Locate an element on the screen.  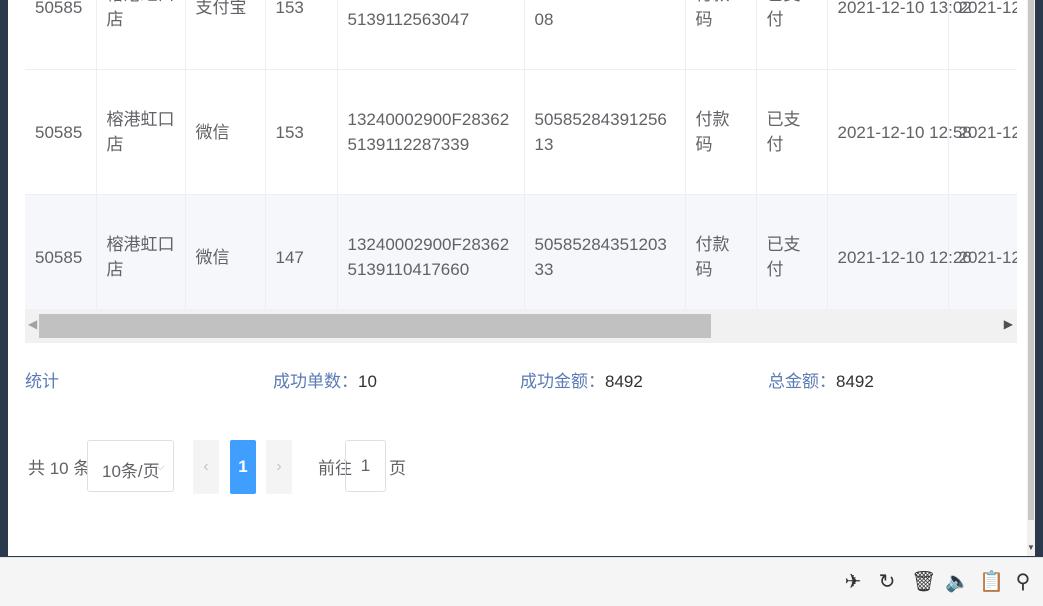
total-amount-value: 8492 is located at coordinates (855, 381).